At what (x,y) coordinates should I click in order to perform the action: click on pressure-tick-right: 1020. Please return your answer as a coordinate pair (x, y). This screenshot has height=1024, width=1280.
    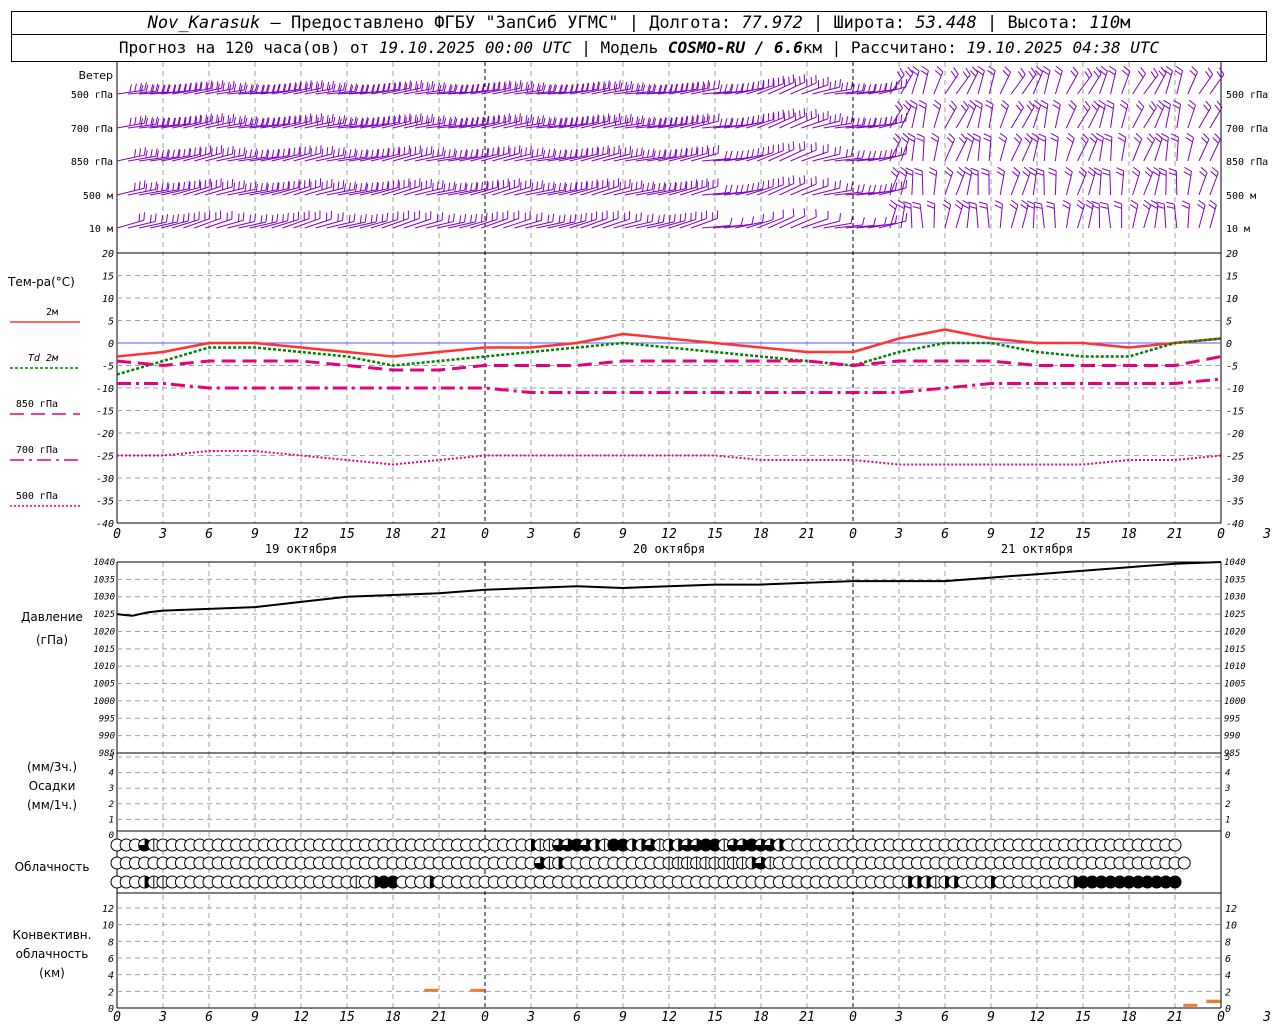
    Looking at the image, I should click on (1235, 632).